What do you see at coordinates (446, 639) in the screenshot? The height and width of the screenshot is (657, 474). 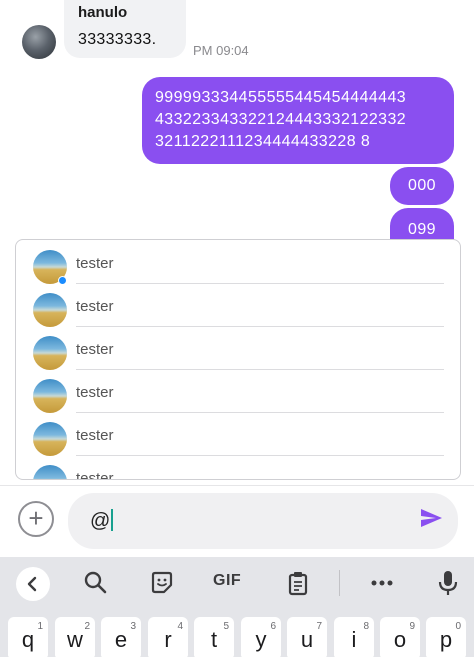 I see `key-label: p` at bounding box center [446, 639].